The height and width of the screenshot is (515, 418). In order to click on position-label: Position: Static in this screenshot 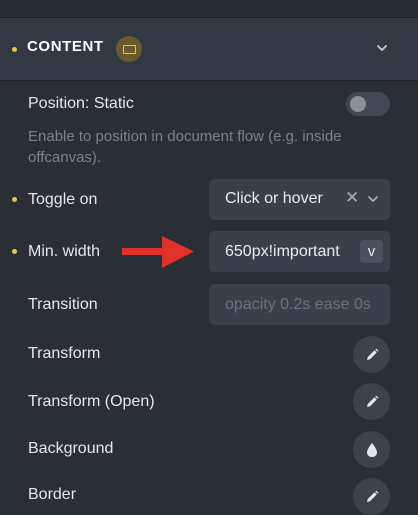, I will do `click(81, 103)`.